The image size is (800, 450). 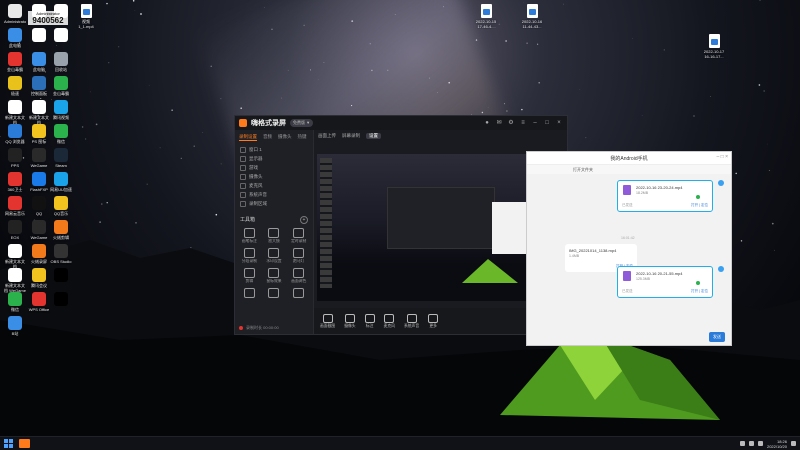 I want to click on desktop-icon: 360卫士, so click(x=15, y=184).